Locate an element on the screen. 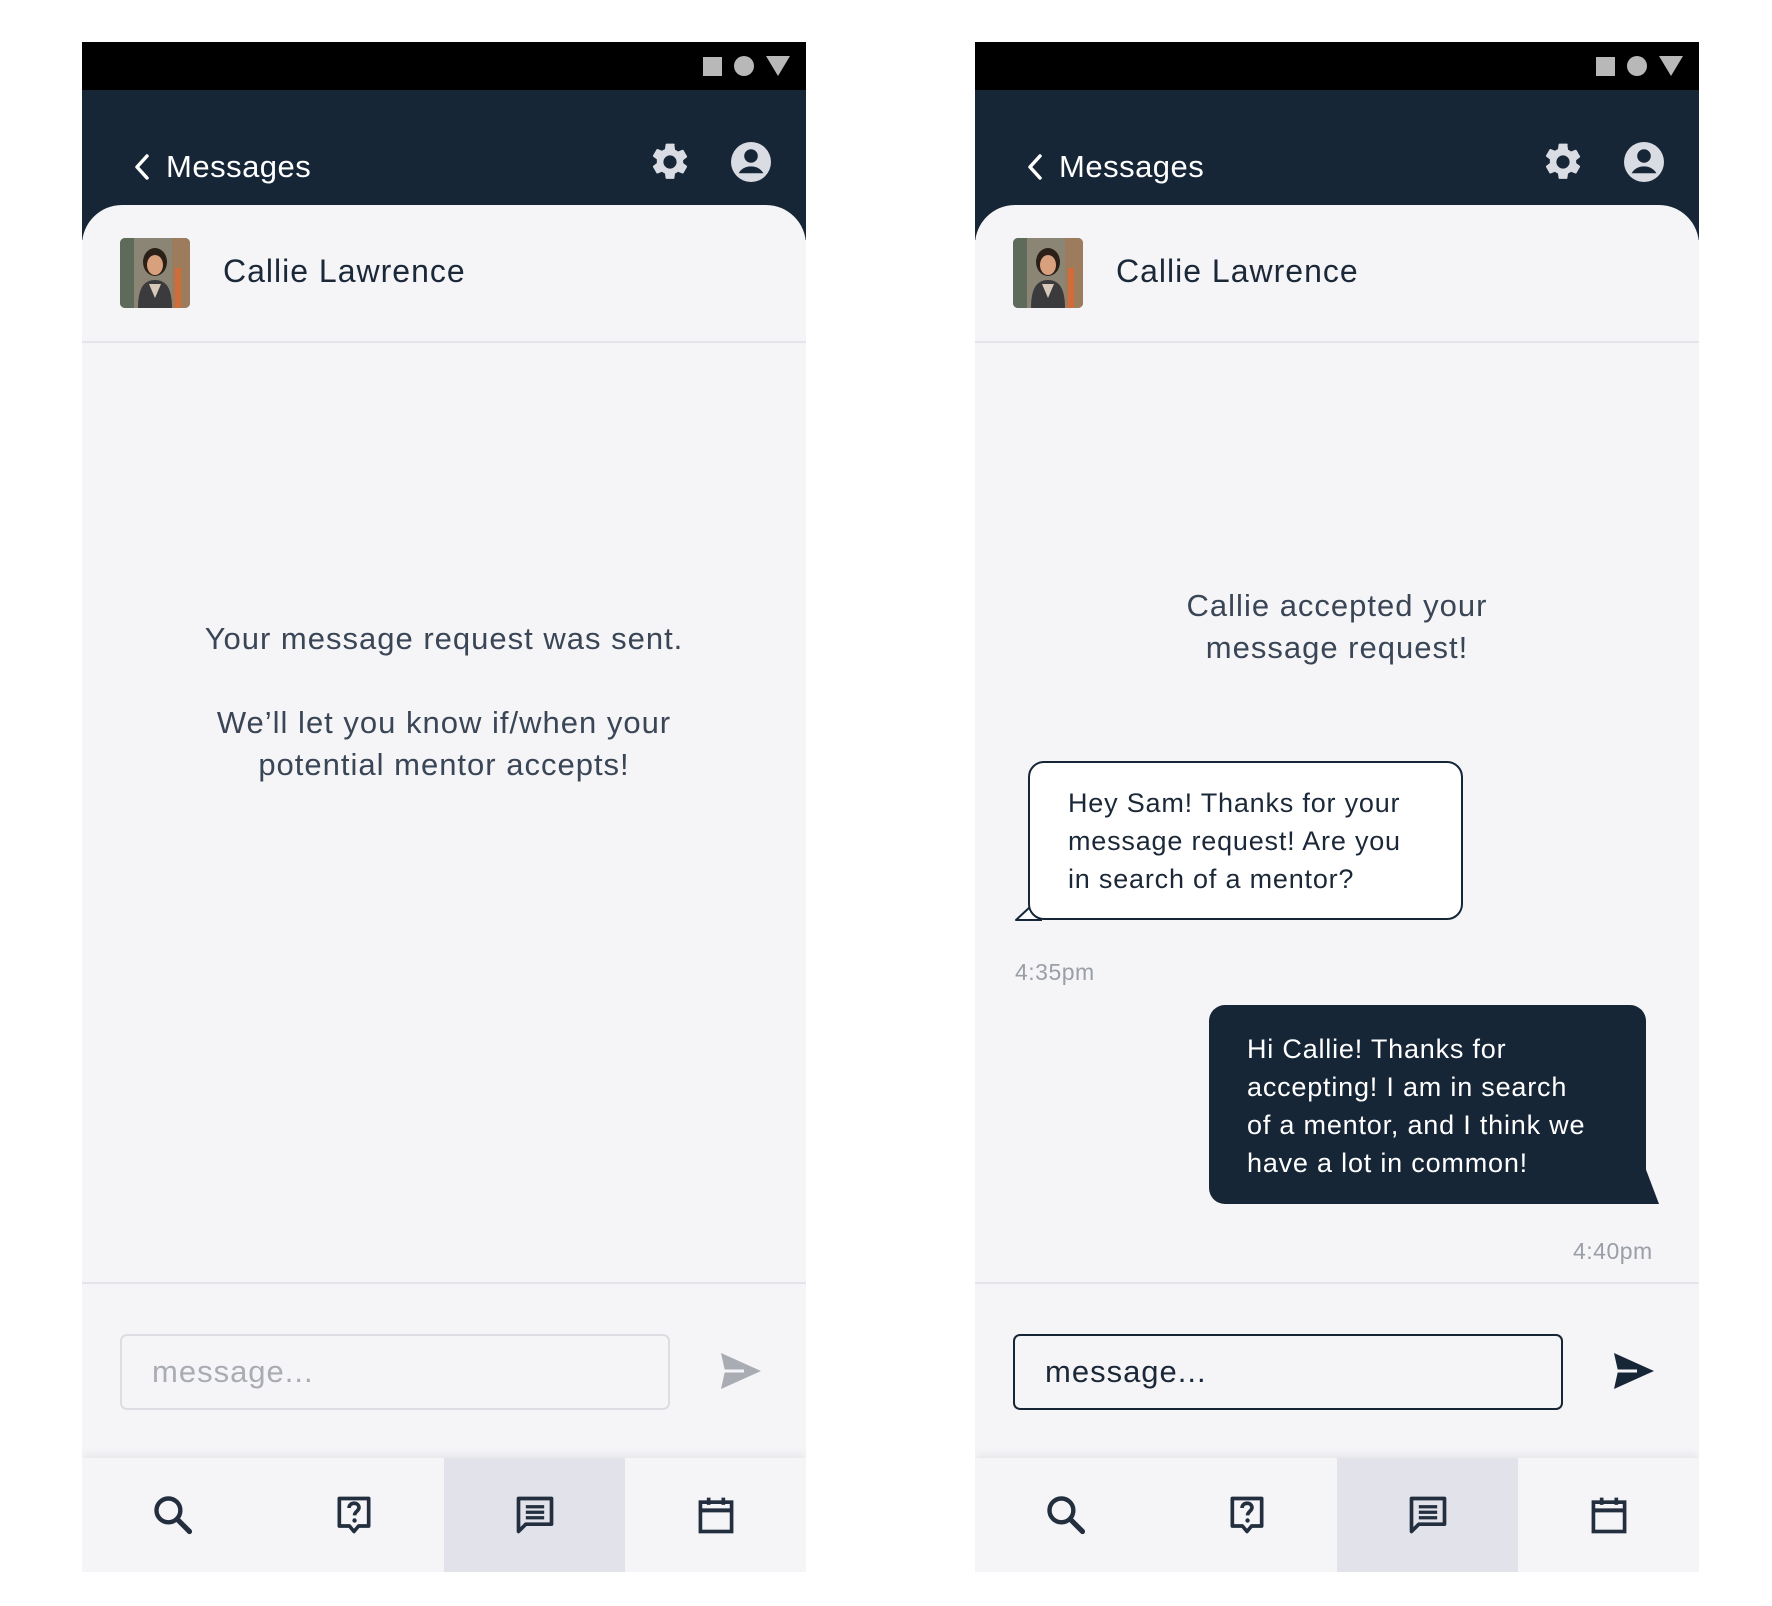  message-line: in search of a mentor? is located at coordinates (1211, 879).